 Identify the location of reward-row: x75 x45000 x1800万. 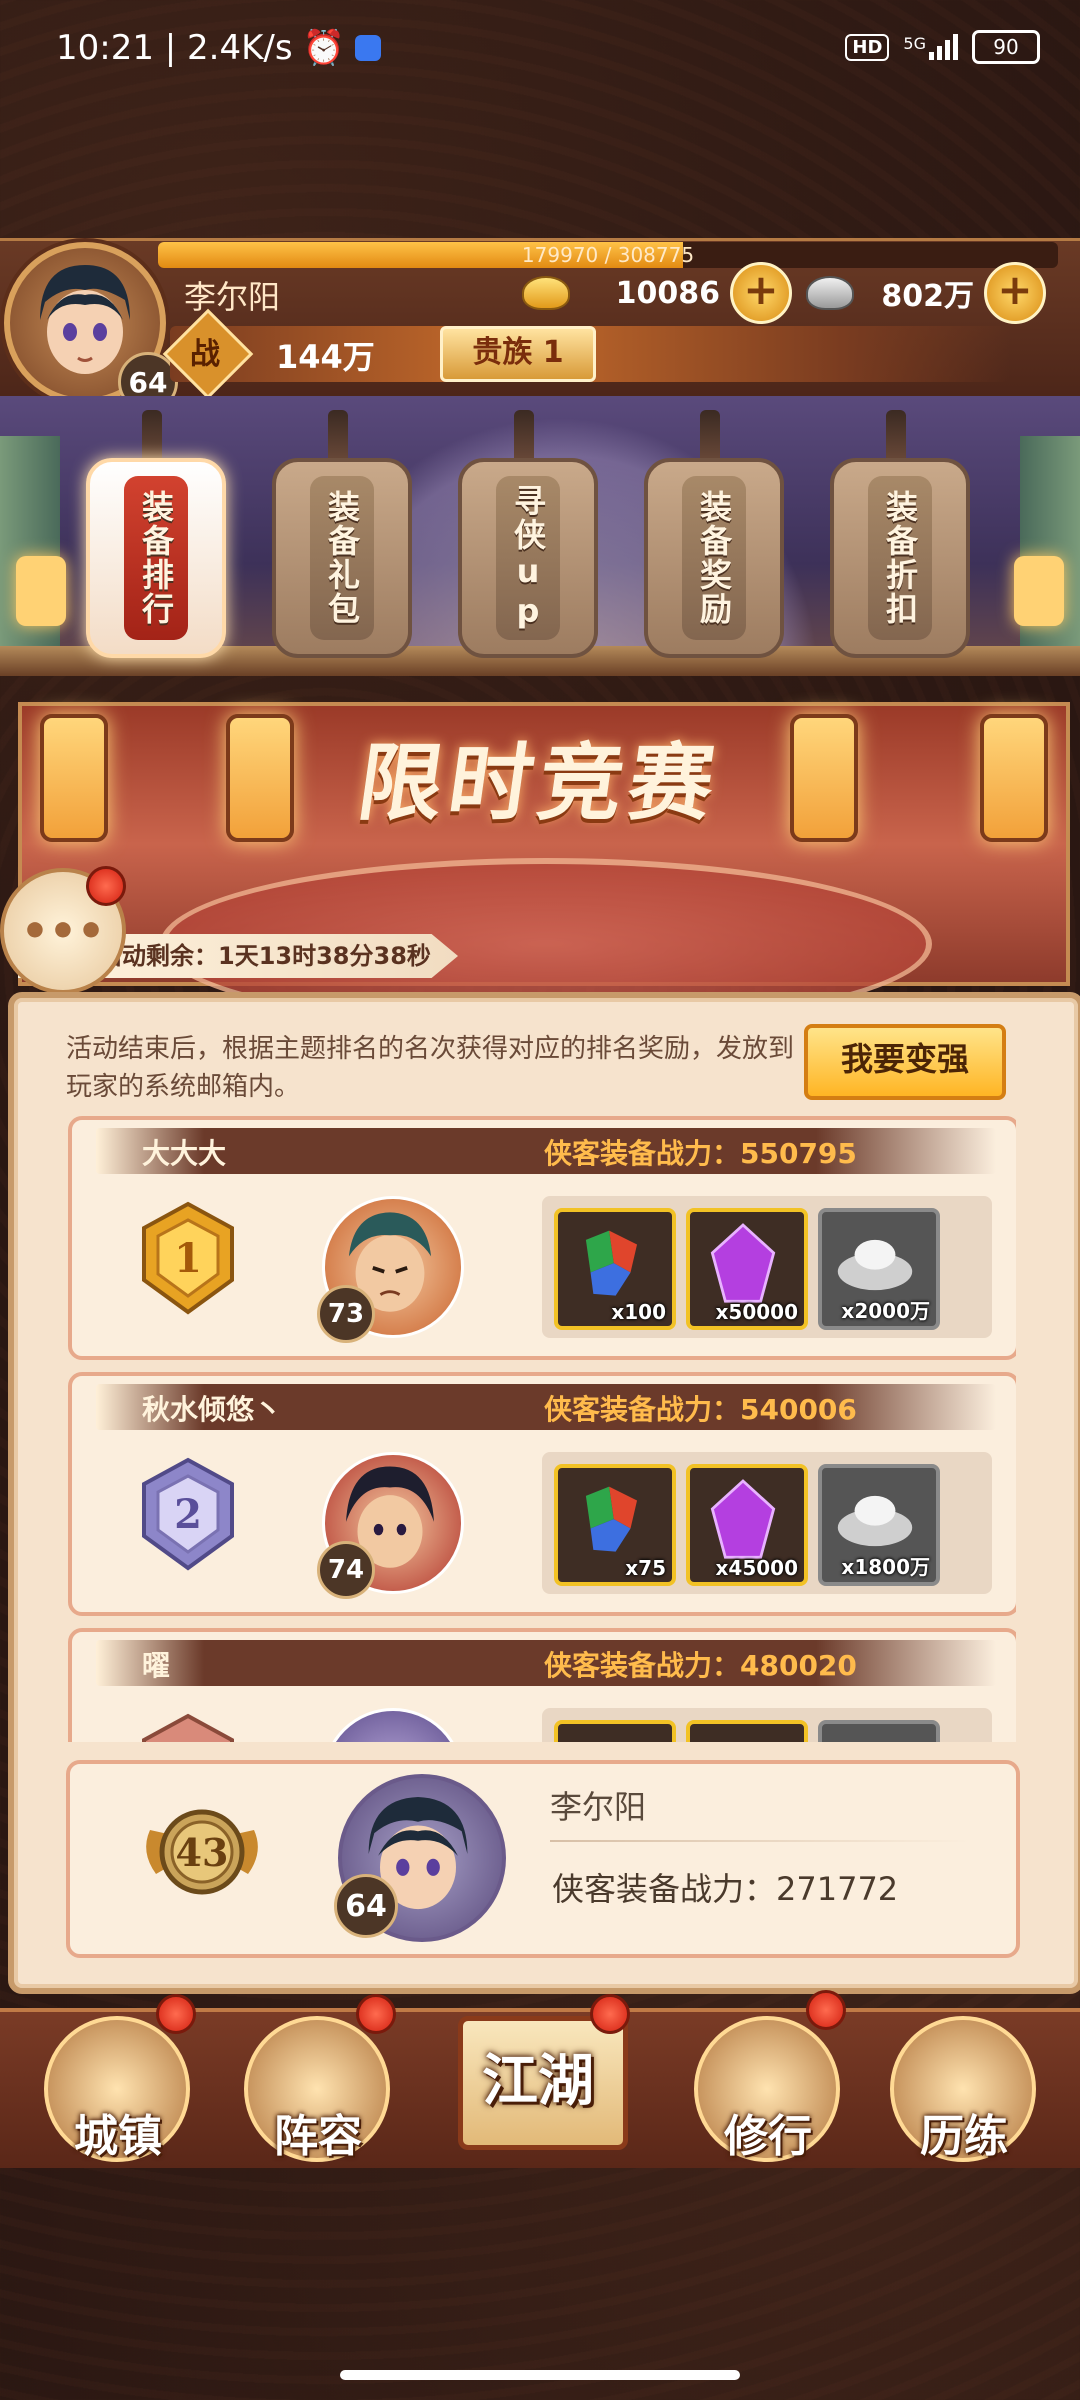
(767, 1523).